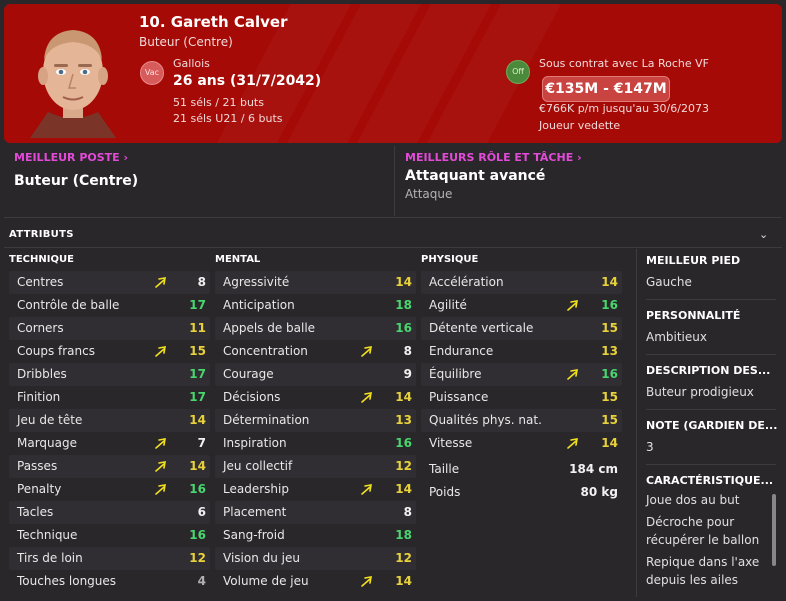 This screenshot has width=786, height=601. I want to click on best-position-link: MEILLEUR POSTE ›, so click(71, 157).